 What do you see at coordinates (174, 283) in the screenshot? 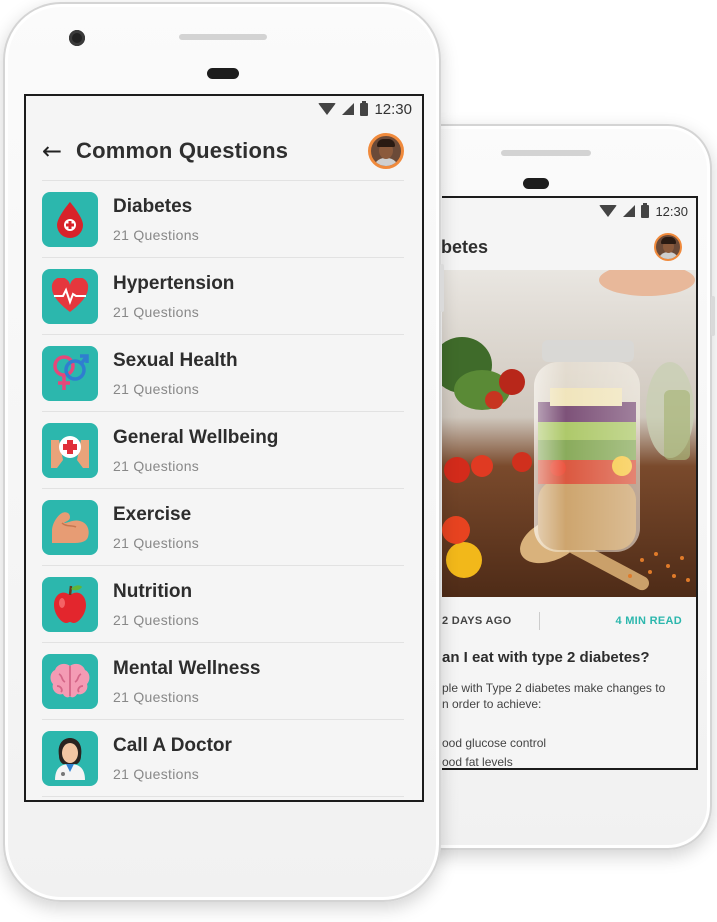
I see `category-title: Hypertension` at bounding box center [174, 283].